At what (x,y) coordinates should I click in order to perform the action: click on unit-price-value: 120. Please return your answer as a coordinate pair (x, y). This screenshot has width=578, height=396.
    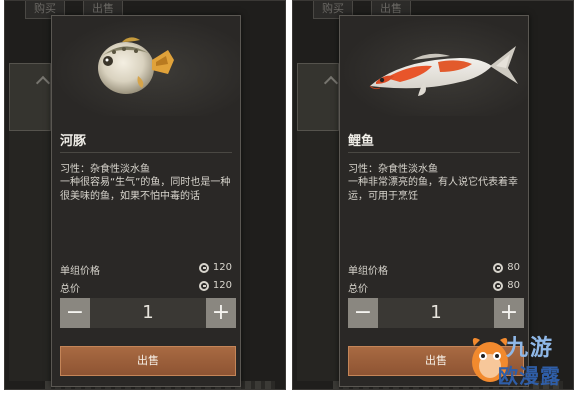
    Looking at the image, I should click on (222, 267).